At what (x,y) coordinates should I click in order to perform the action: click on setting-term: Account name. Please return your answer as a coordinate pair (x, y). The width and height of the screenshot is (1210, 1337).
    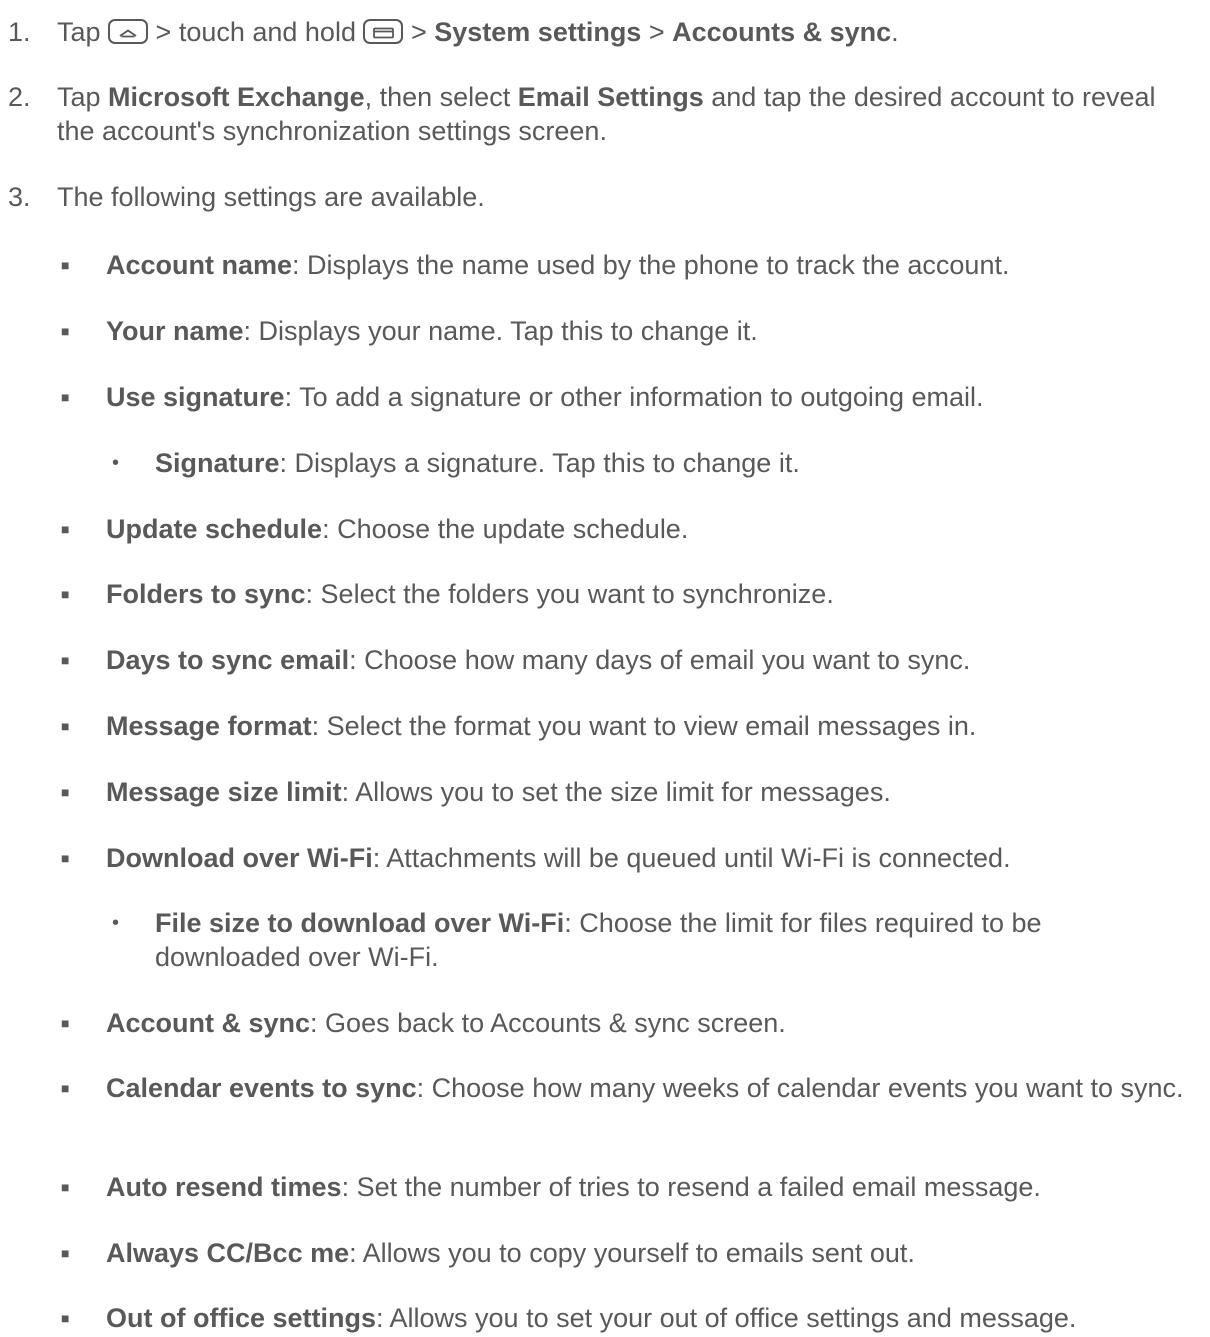
    Looking at the image, I should click on (199, 265).